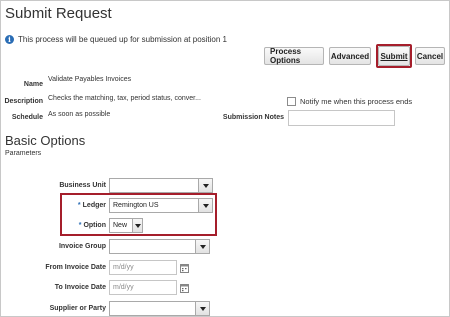  I want to click on ledger-label: * Ledger, so click(92, 205).